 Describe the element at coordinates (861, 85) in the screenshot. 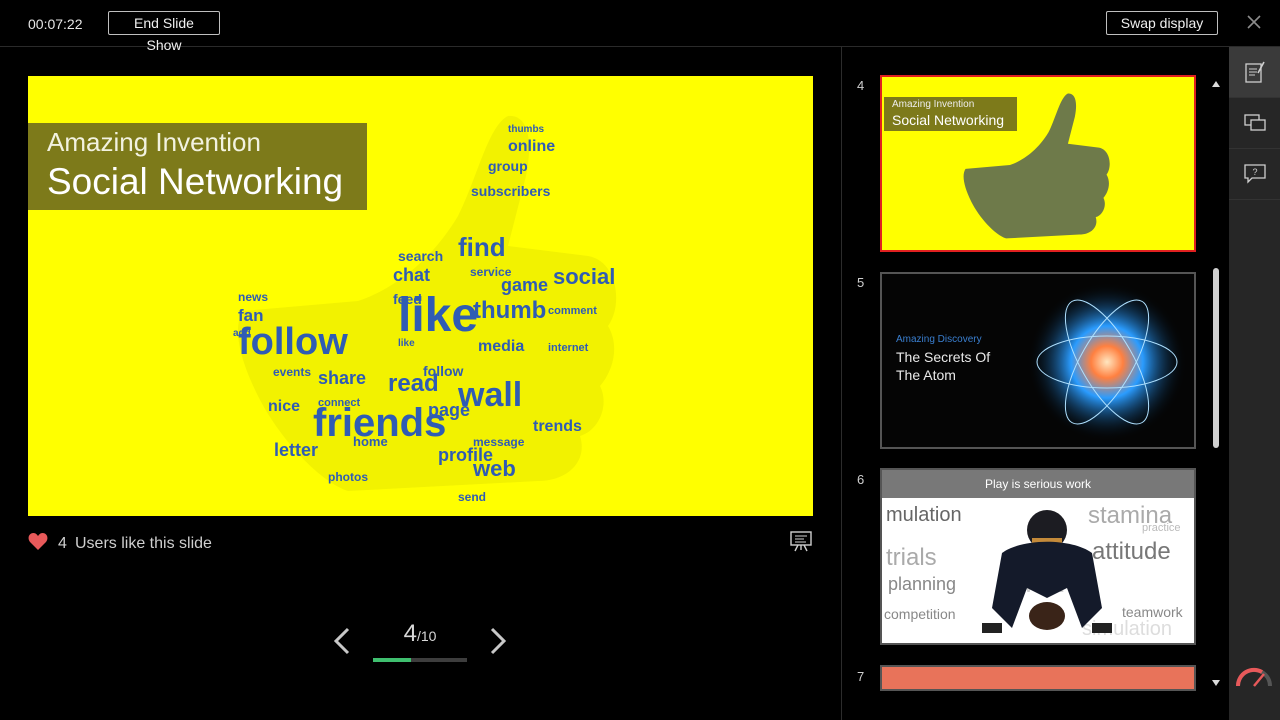

I see `thumbnail-number: 4` at that location.